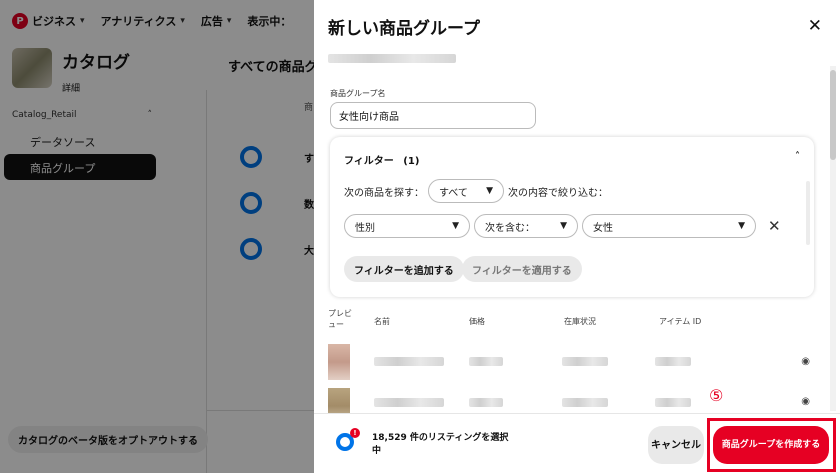 The width and height of the screenshot is (840, 473). I want to click on filter-title: フィルター (1), so click(381, 159).